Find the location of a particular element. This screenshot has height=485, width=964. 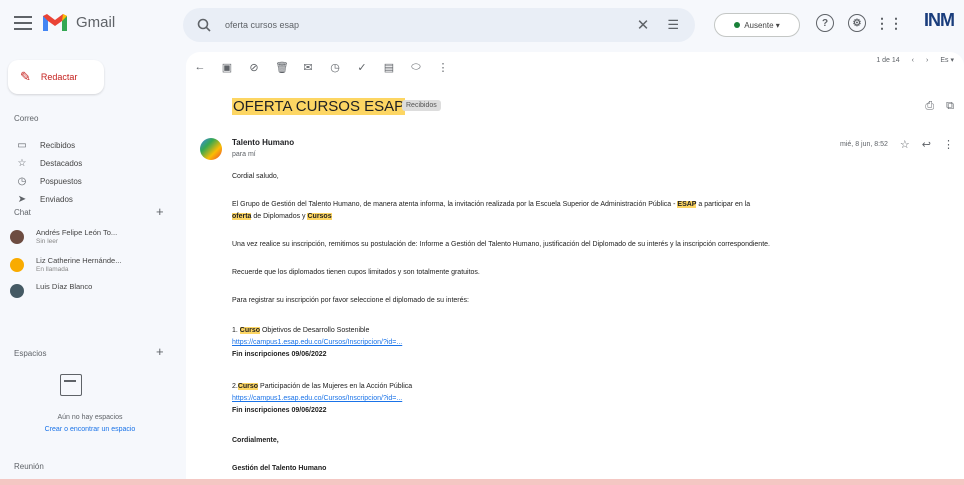

message-date: mié, 8 jun, 8:52 is located at coordinates (864, 144).